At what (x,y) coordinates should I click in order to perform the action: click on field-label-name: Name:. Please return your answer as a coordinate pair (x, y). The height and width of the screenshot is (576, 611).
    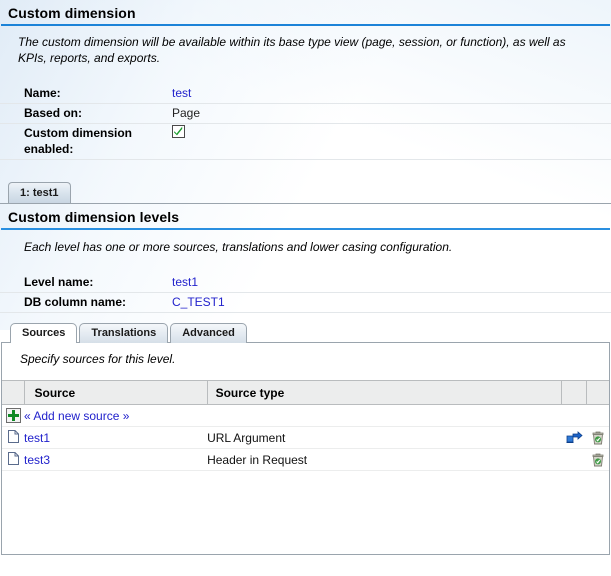
    Looking at the image, I should click on (86, 94).